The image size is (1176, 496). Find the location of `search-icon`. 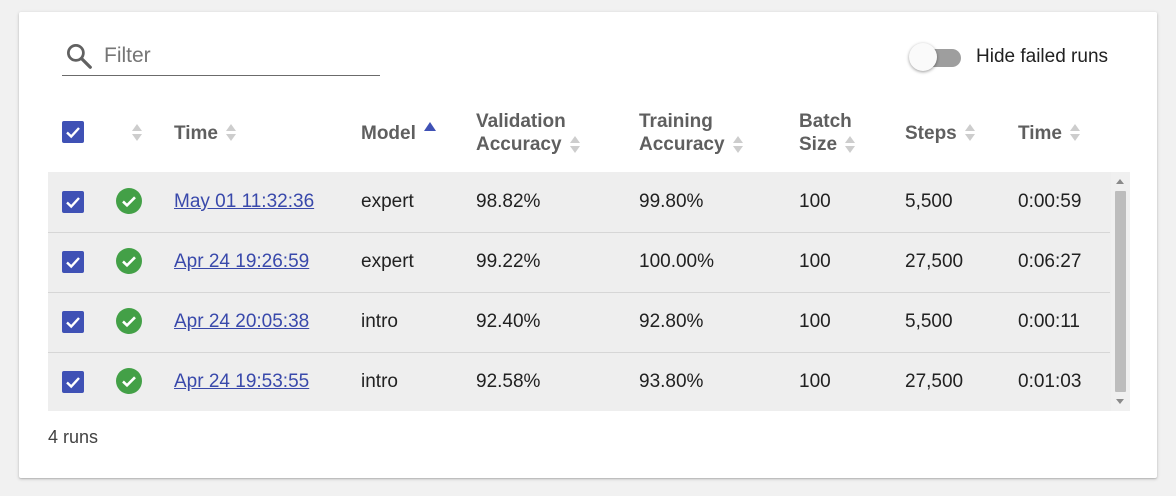

search-icon is located at coordinates (79, 56).